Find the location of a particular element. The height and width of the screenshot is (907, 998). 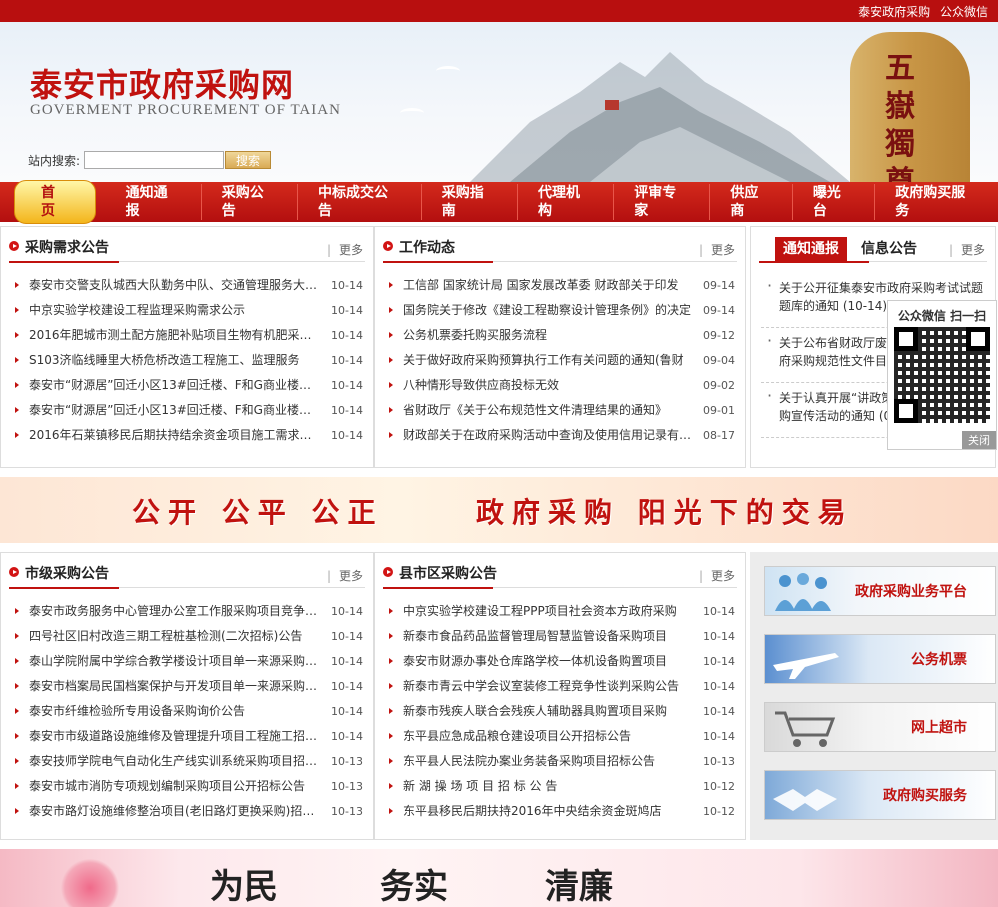

top-bar: 泰安政府采购 公众微信 is located at coordinates (499, 11).